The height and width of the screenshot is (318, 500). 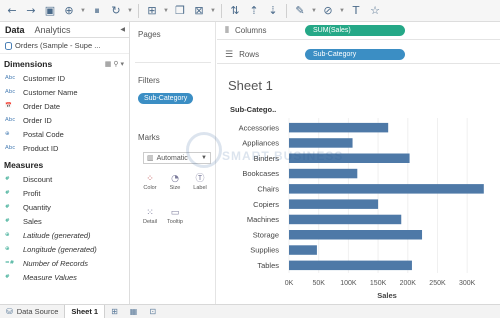 I want to click on columns-shelf: ⦀ Columns SUM(Sales), so click(x=358, y=31).